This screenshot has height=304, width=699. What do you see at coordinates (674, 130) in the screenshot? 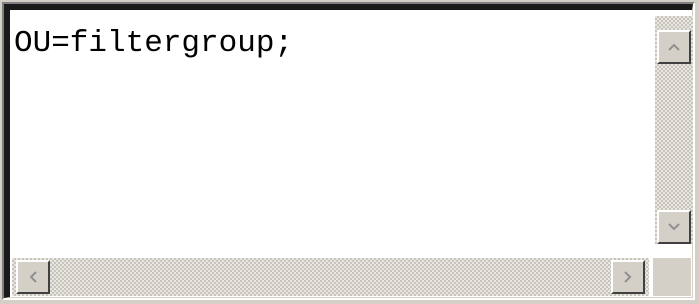
I see `vertical-scrollbar` at bounding box center [674, 130].